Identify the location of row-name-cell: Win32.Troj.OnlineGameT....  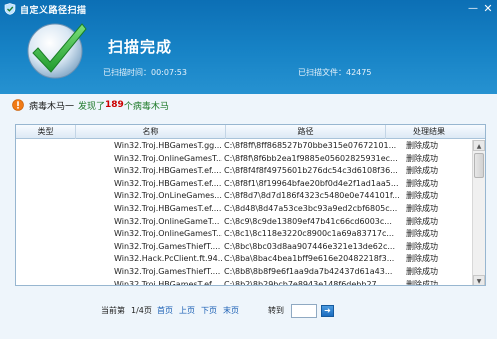
(167, 221).